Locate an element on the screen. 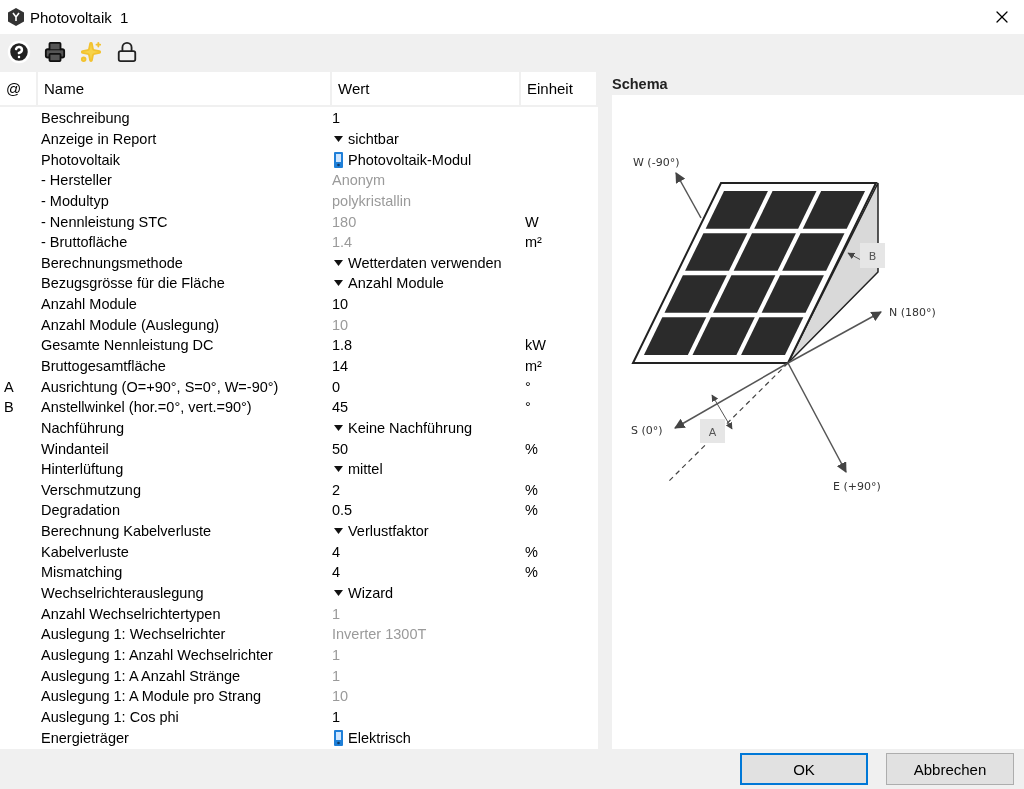  value-text: 180 is located at coordinates (345, 221).